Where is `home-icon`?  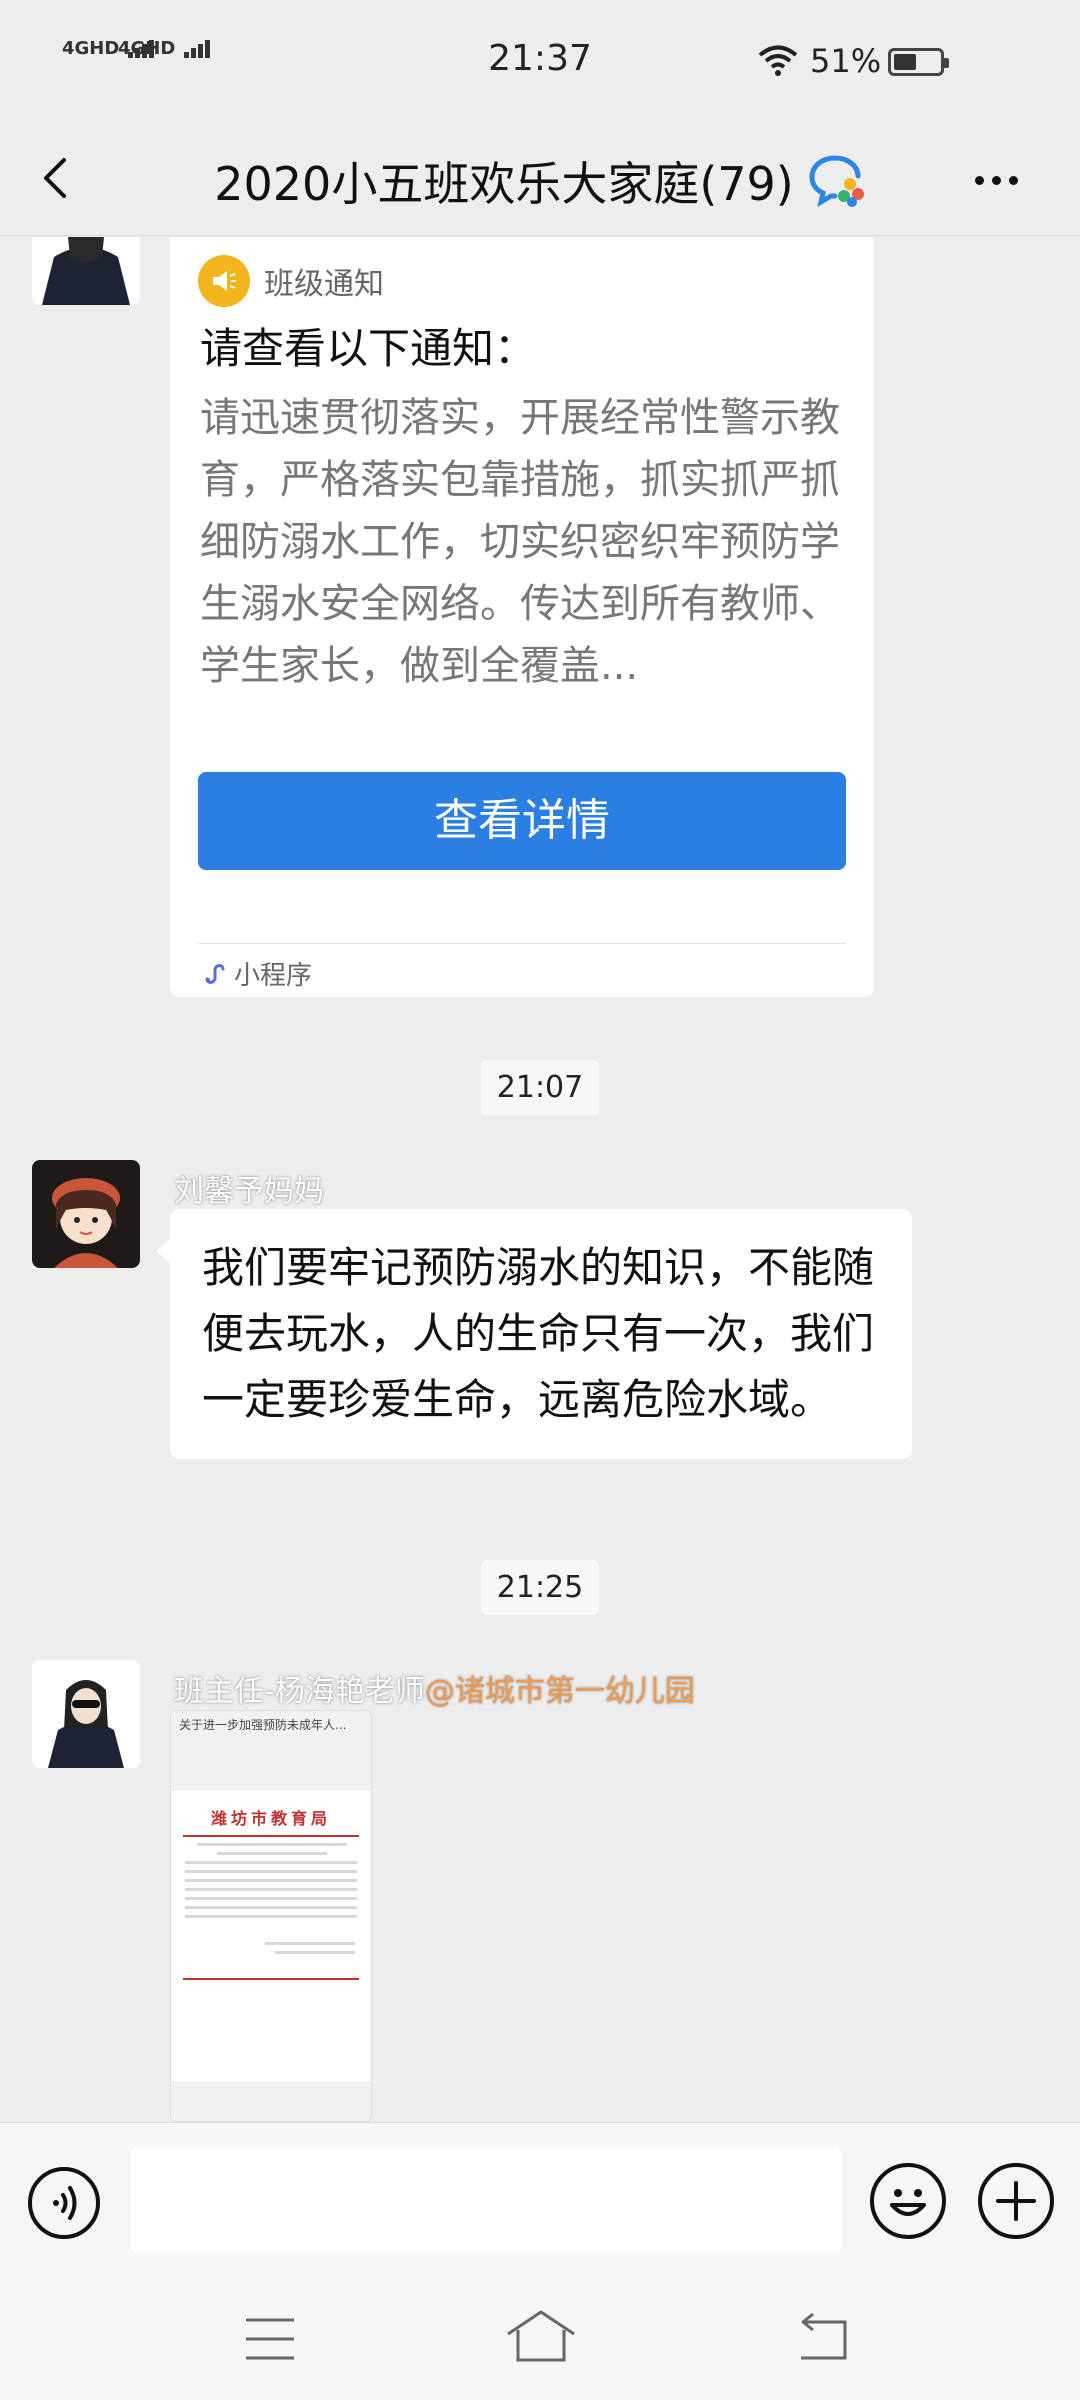
home-icon is located at coordinates (541, 2336).